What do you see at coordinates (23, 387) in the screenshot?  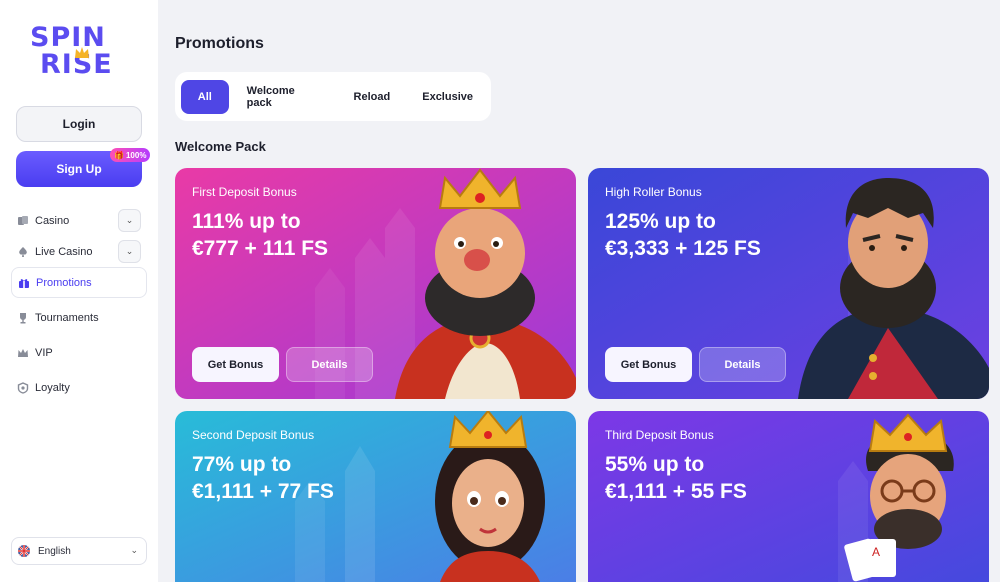 I see `badge-icon` at bounding box center [23, 387].